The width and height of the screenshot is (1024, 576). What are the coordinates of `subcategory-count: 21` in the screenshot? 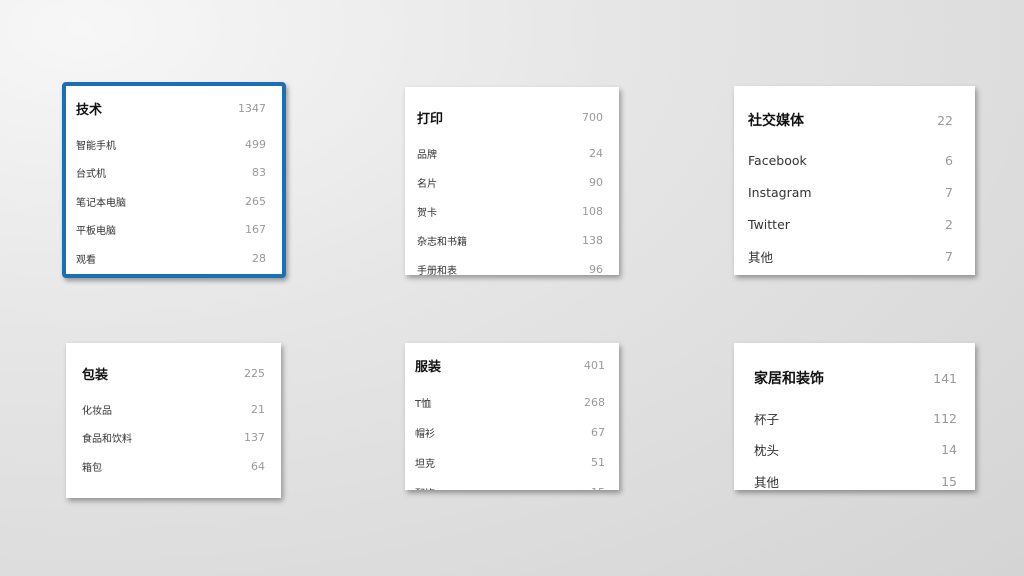 It's located at (258, 409).